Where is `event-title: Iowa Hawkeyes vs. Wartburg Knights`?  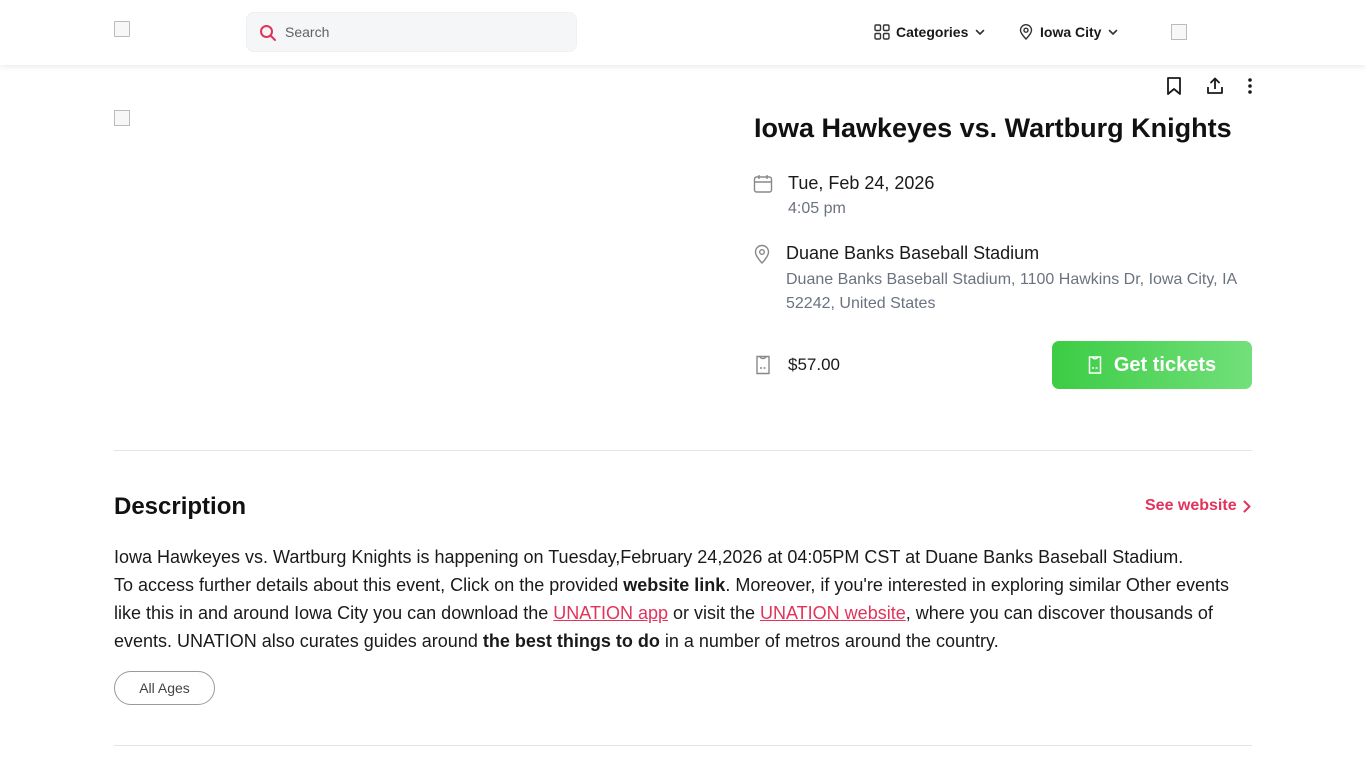 event-title: Iowa Hawkeyes vs. Wartburg Knights is located at coordinates (993, 128).